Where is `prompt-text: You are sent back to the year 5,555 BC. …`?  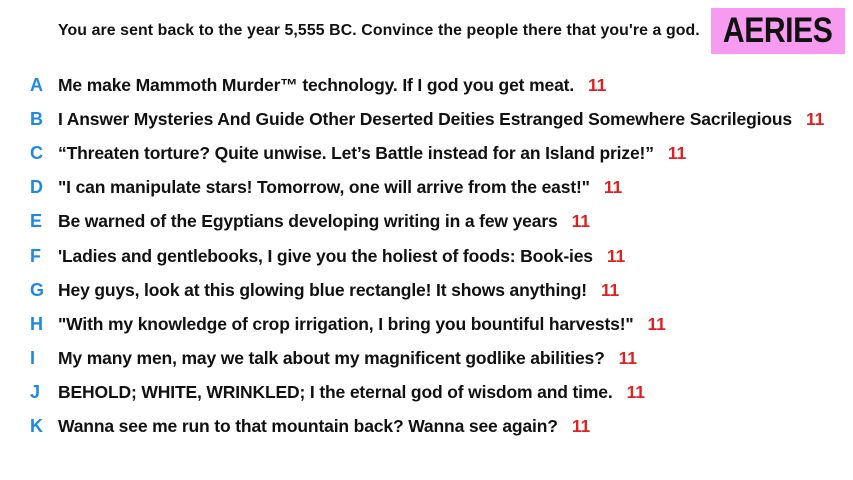 prompt-text: You are sent back to the year 5,555 BC. … is located at coordinates (379, 30).